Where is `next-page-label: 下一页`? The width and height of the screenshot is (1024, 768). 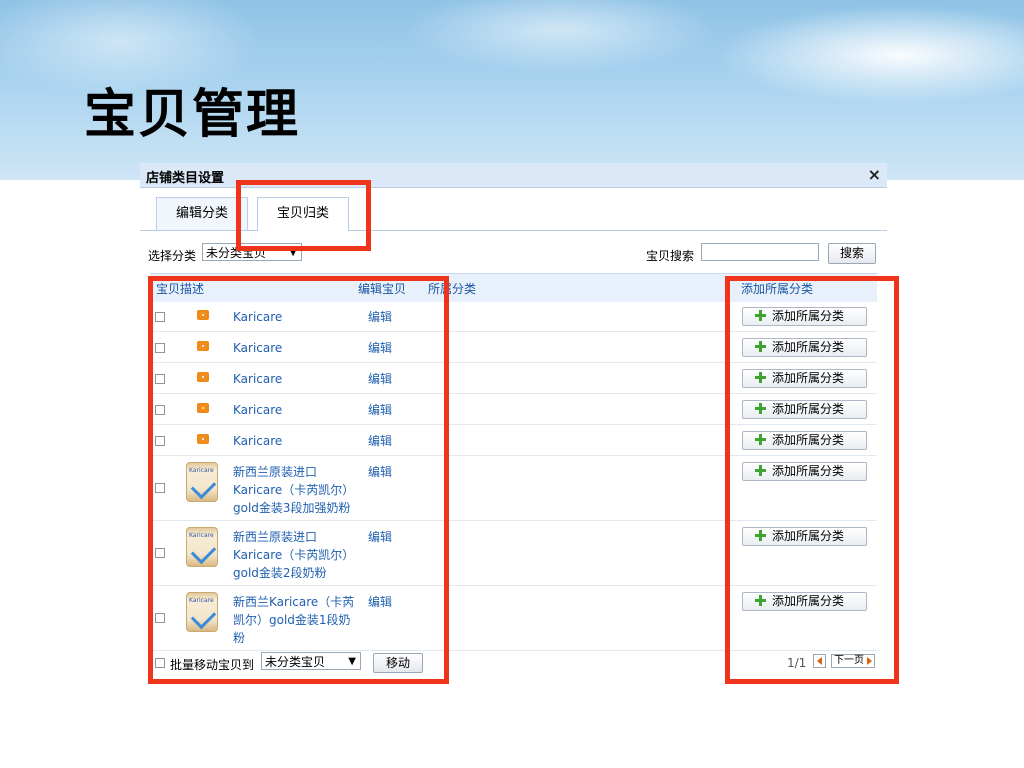
next-page-label: 下一页 is located at coordinates (849, 660).